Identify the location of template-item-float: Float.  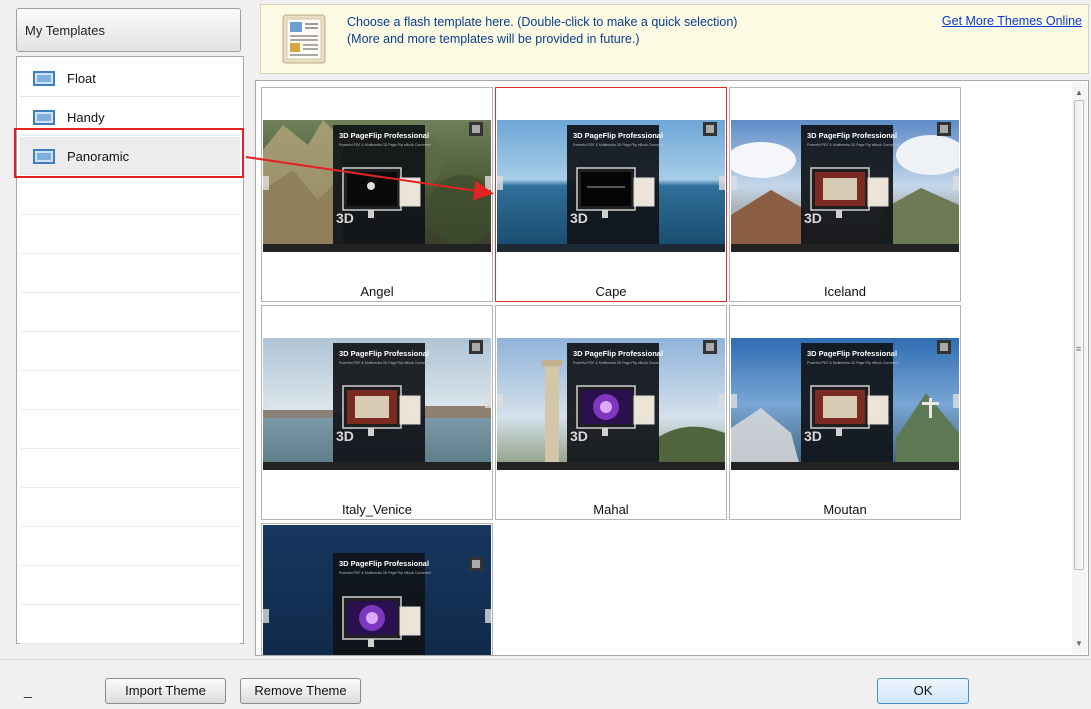
(130, 78).